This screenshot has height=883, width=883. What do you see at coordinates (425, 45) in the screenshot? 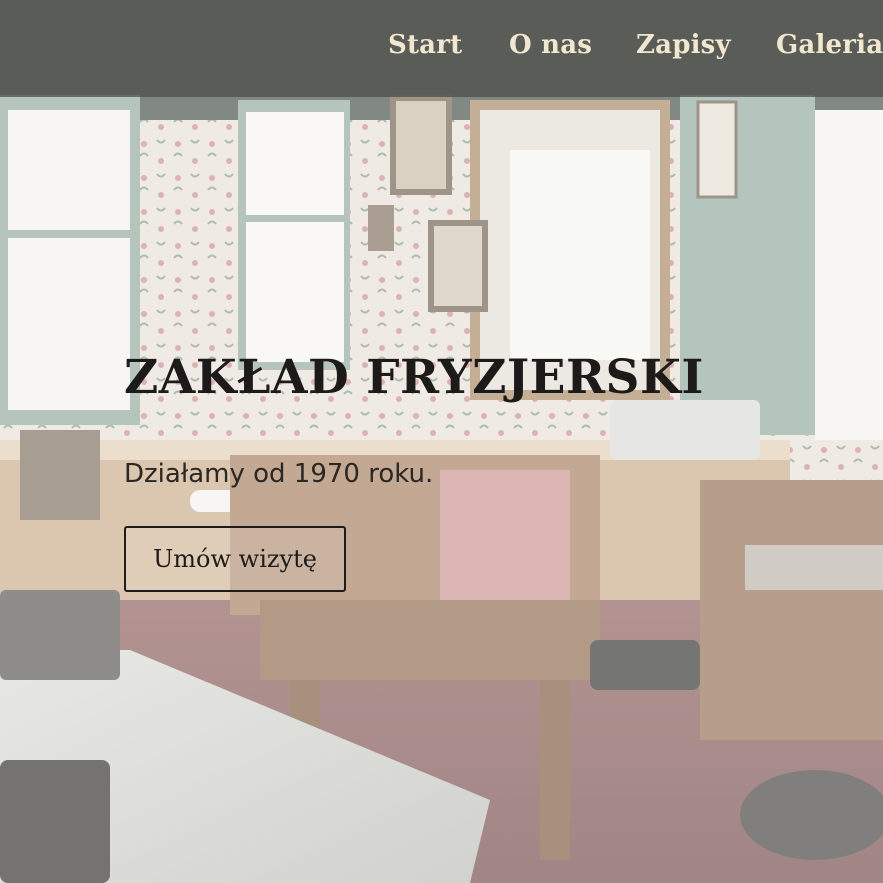
I see `nav-item-start: Start` at bounding box center [425, 45].